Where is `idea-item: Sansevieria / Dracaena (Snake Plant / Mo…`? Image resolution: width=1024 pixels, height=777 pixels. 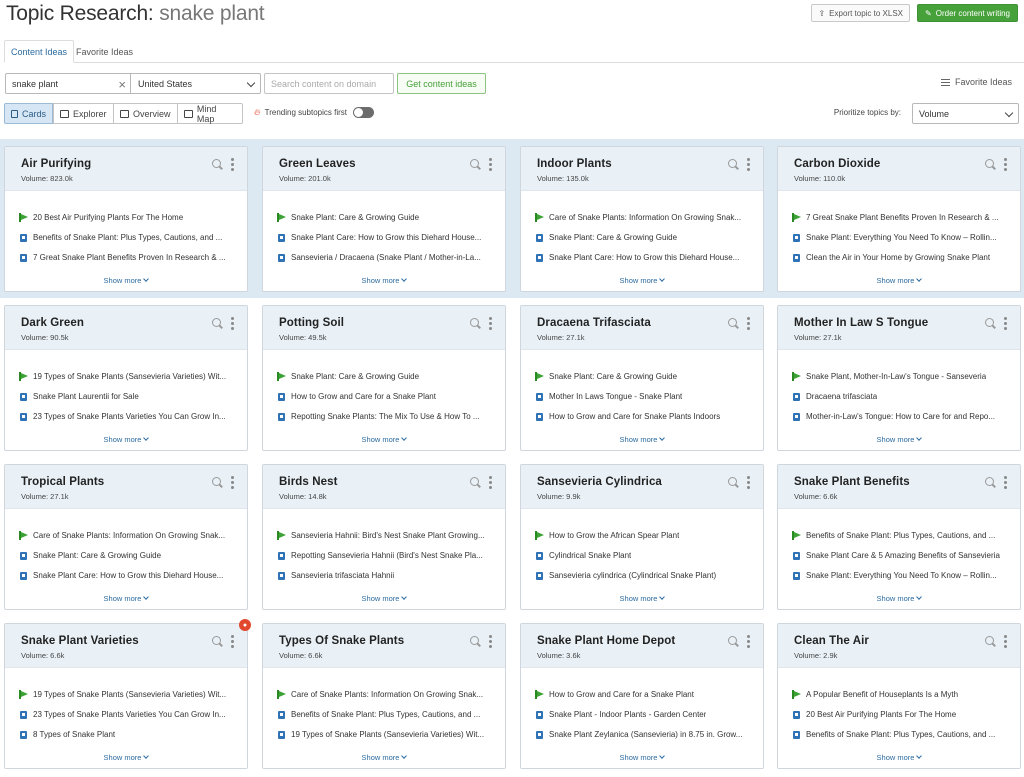
idea-item: Sansevieria / Dracaena (Snake Plant / Mo… is located at coordinates (384, 257).